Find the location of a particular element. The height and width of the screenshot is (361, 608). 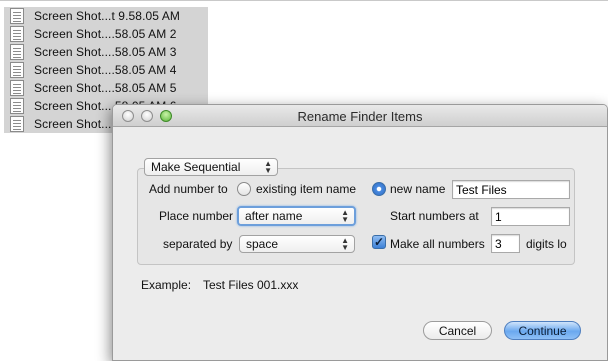

continue-button: Continue is located at coordinates (542, 330).